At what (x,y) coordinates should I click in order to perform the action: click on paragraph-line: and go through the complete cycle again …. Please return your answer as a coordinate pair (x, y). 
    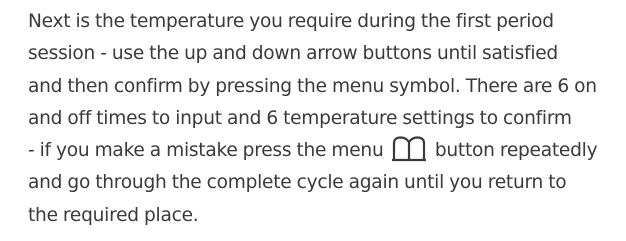
    Looking at the image, I should click on (297, 183).